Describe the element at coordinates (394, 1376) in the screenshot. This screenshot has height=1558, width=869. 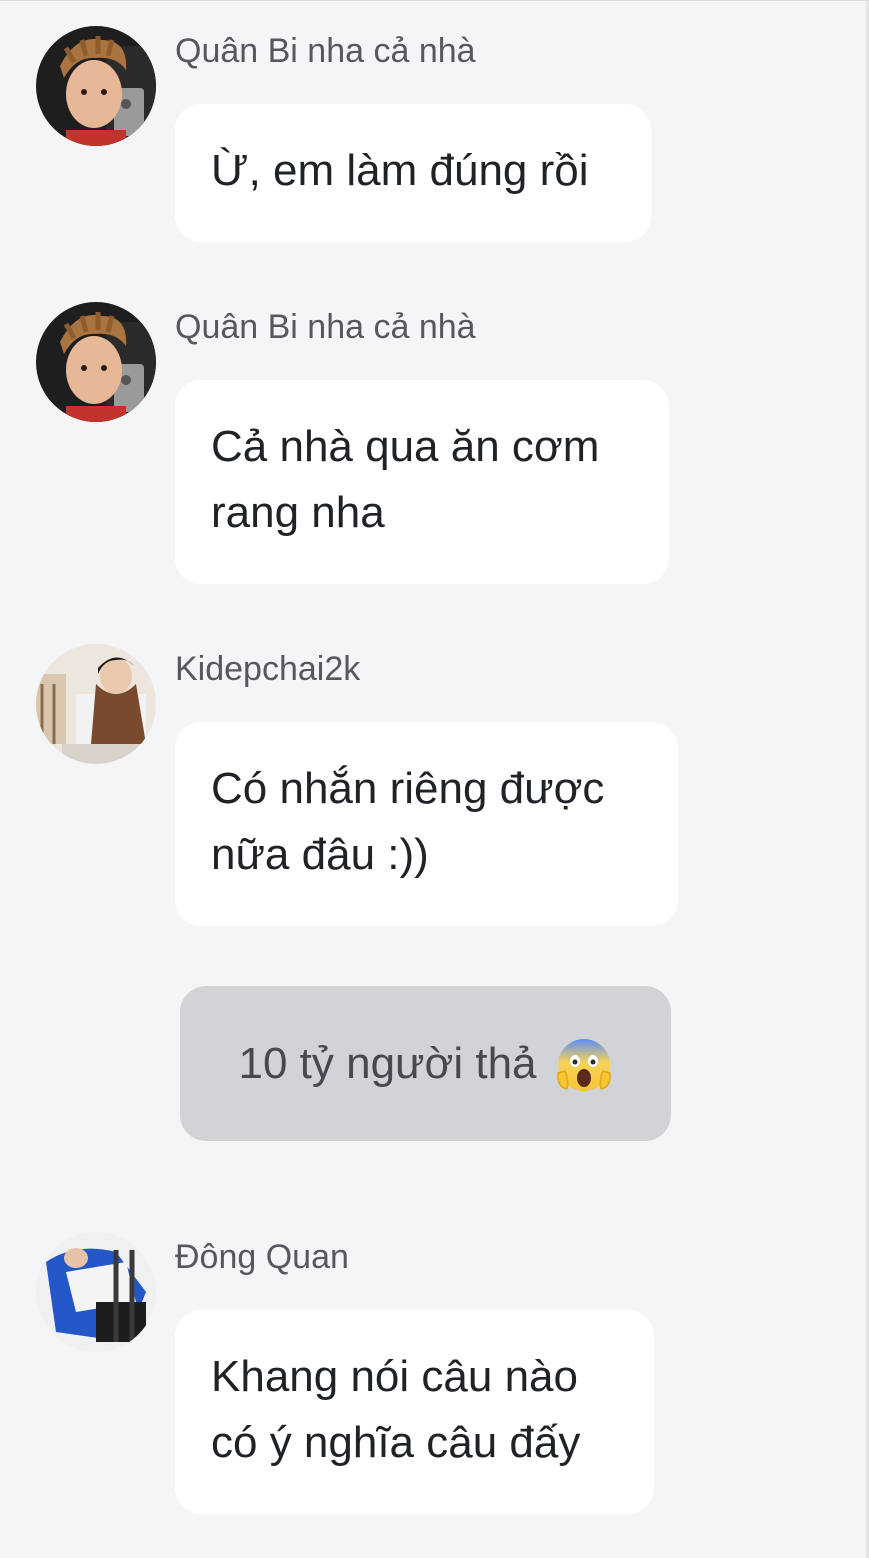
I see `message-text-line: Khang nói câu nào` at that location.